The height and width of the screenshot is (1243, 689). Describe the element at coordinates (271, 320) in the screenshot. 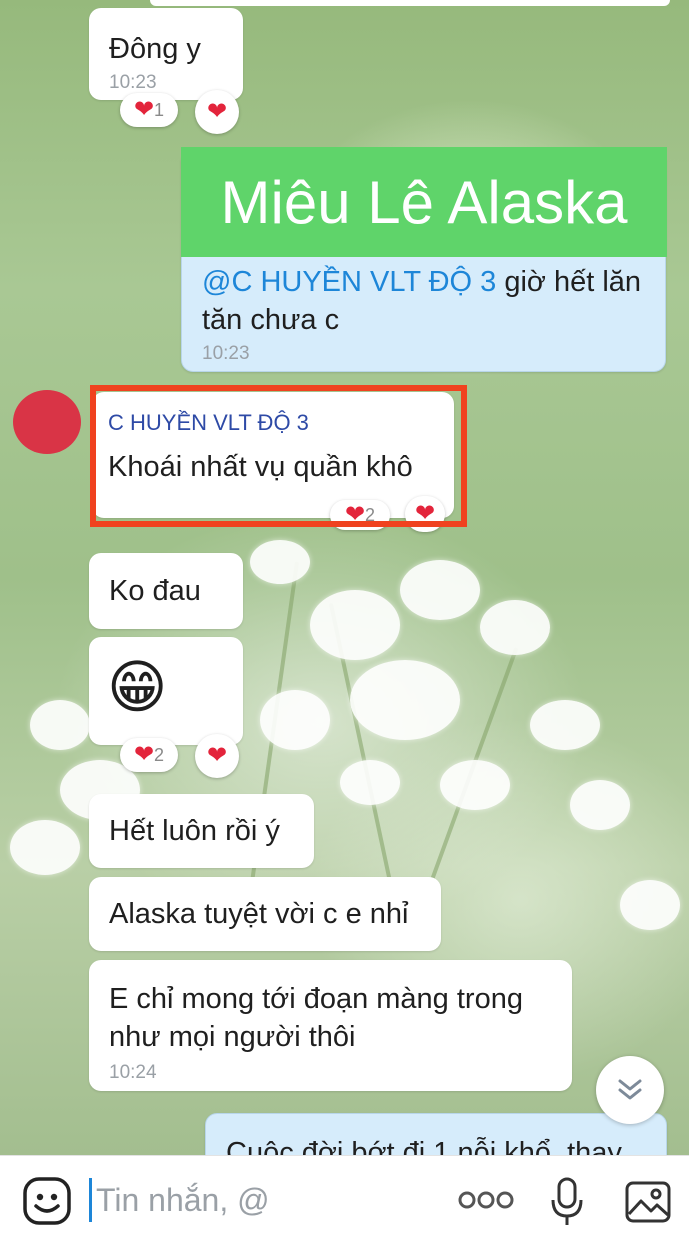

I see `message-text-line: tăn chưa c` at that location.